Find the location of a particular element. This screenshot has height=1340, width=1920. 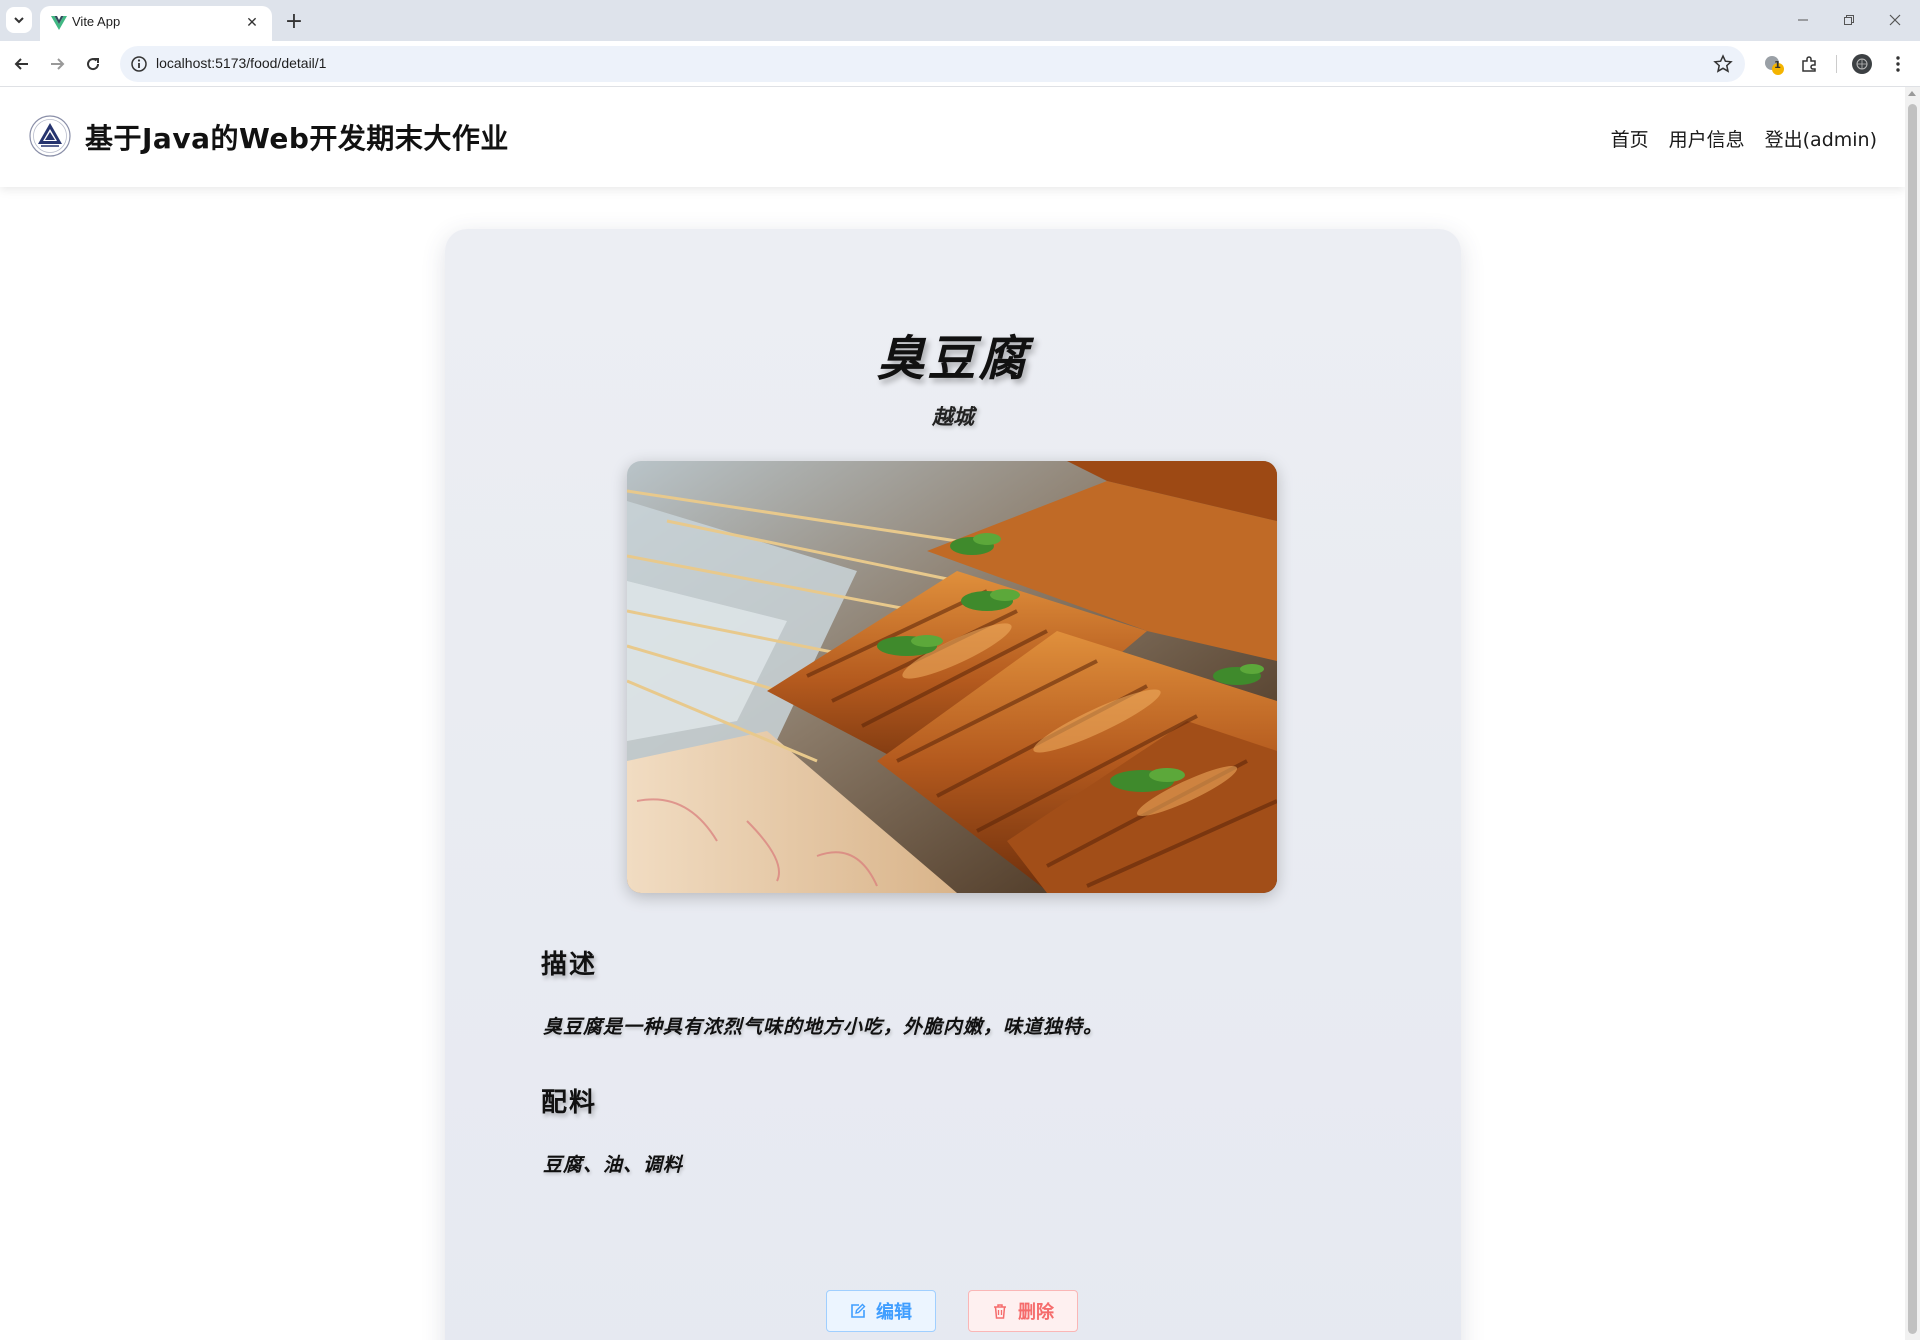

url-text: localhost:5173/food/detail/1 is located at coordinates (241, 63).